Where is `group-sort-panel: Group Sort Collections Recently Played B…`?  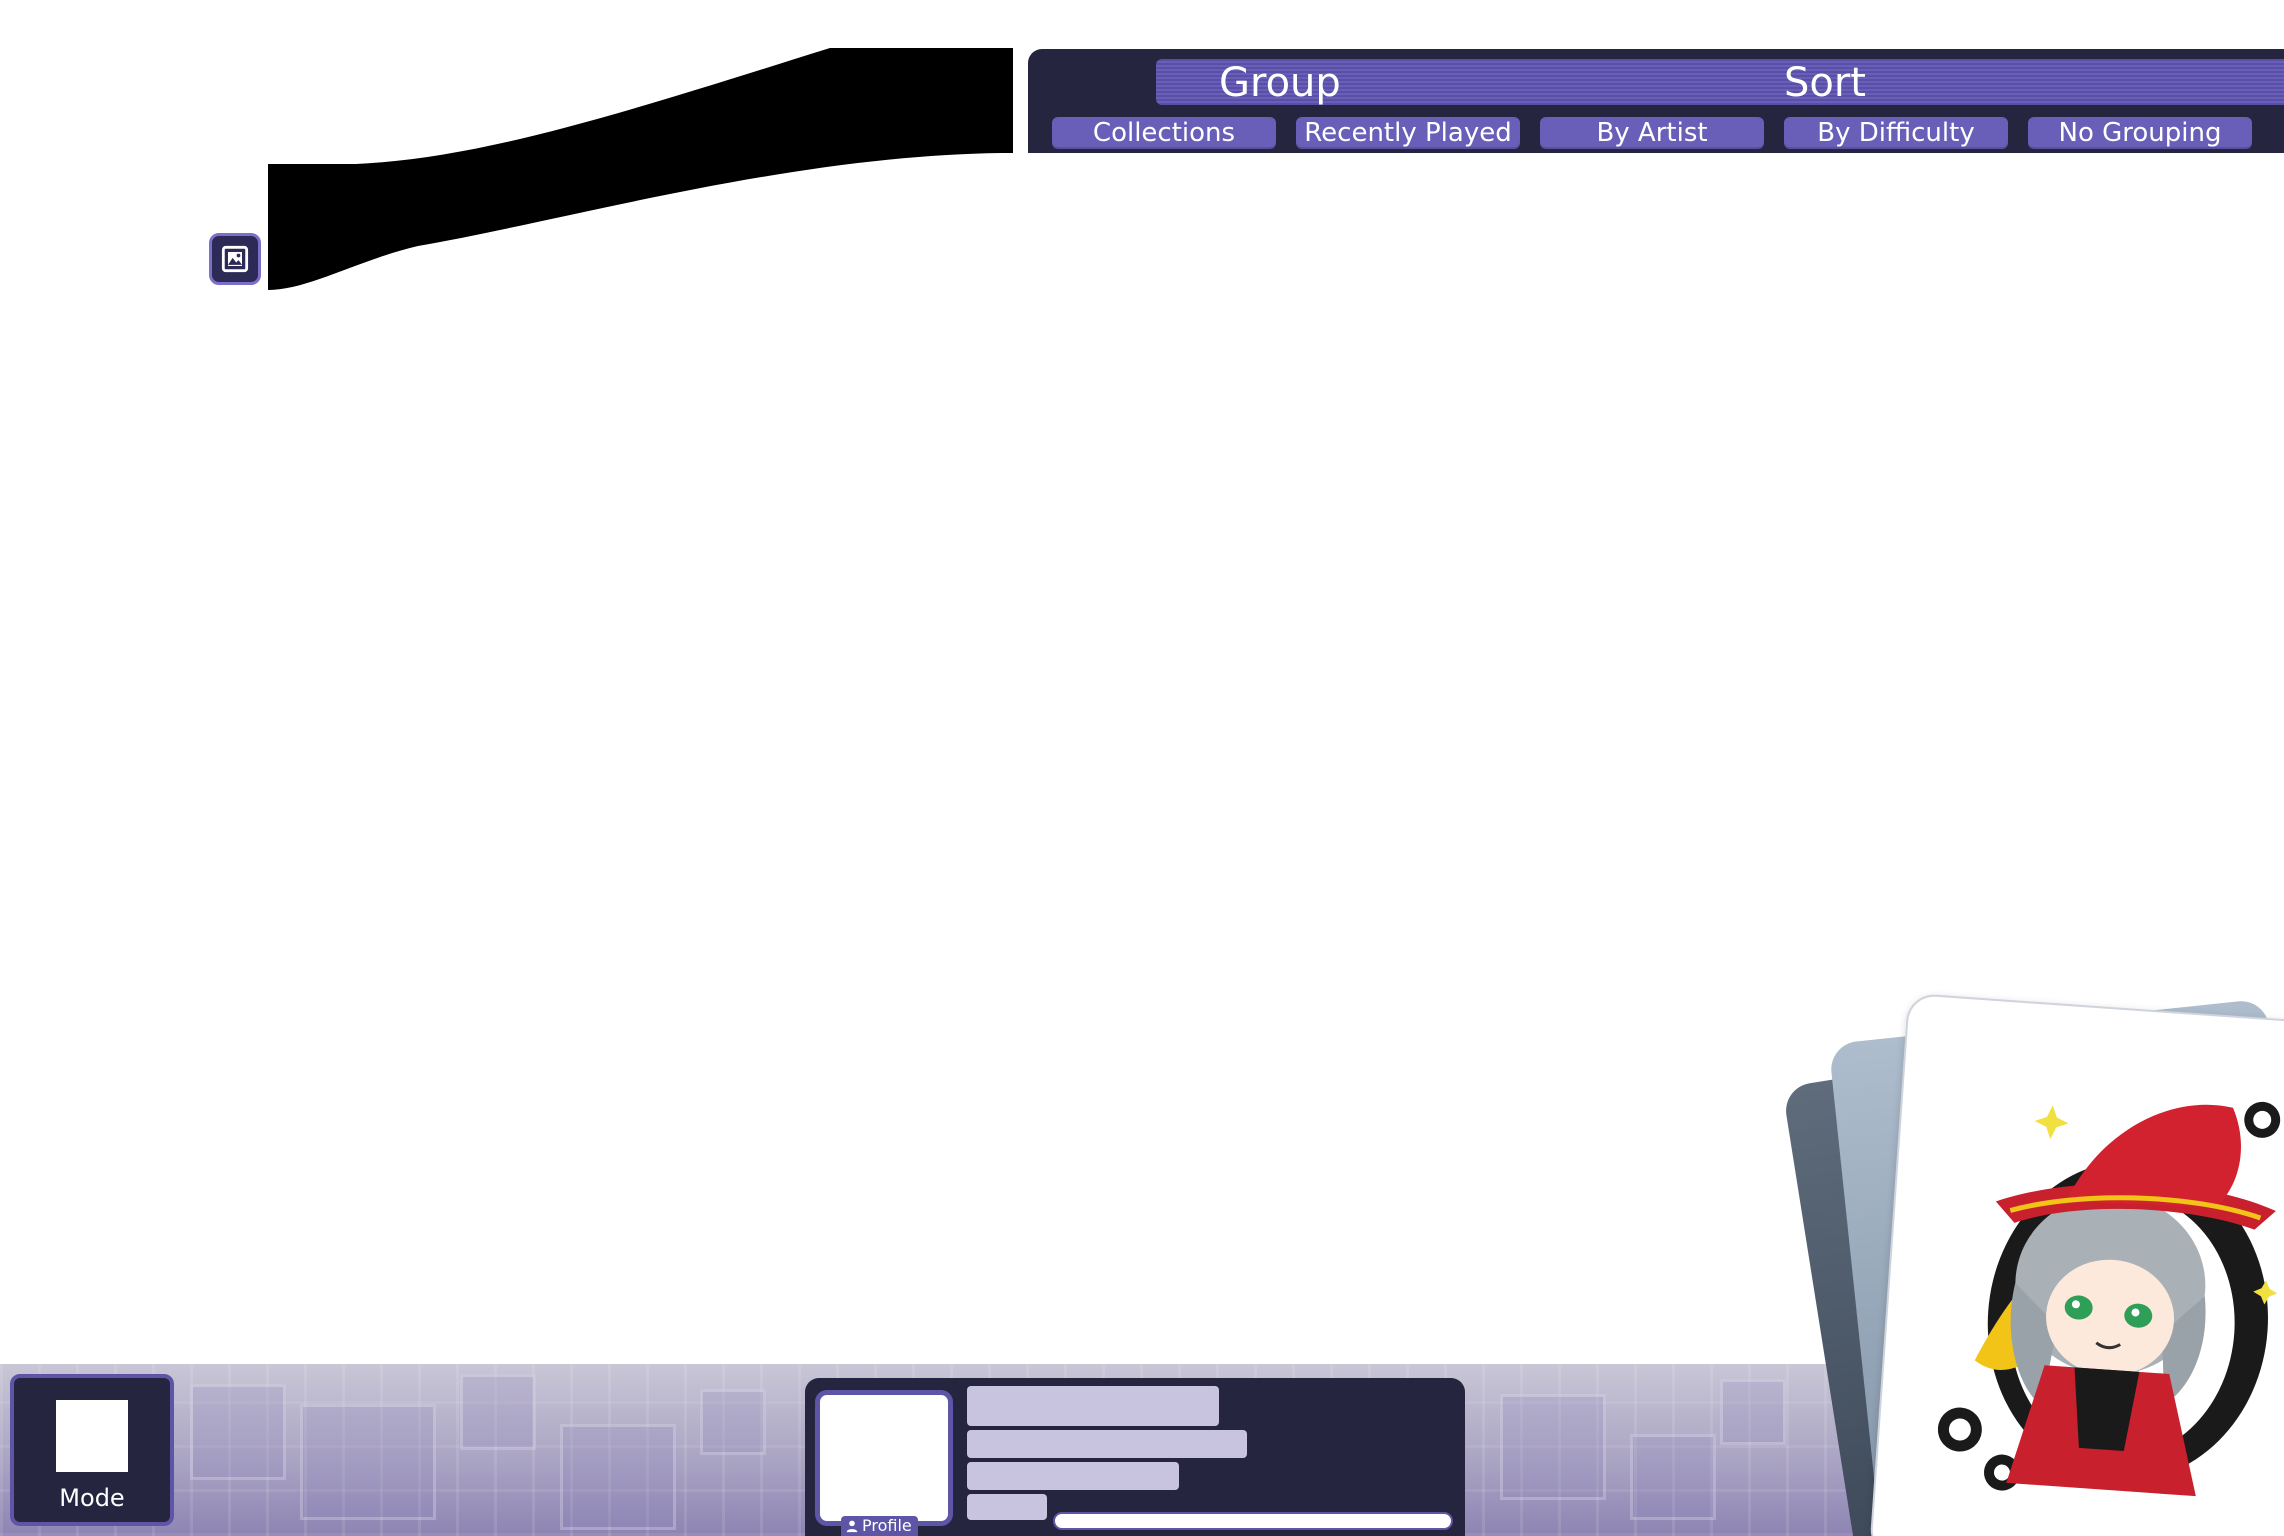 group-sort-panel: Group Sort Collections Recently Played B… is located at coordinates (1656, 101).